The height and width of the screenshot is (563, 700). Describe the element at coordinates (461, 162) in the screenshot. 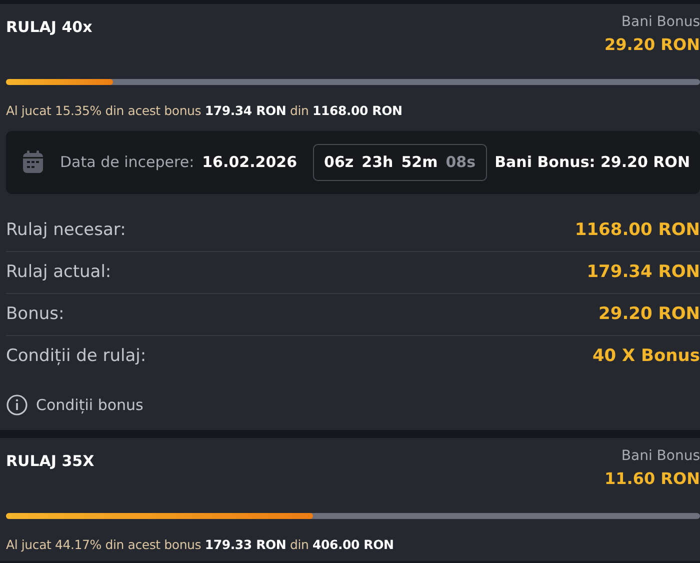

I see `timer-unit: 08s` at that location.